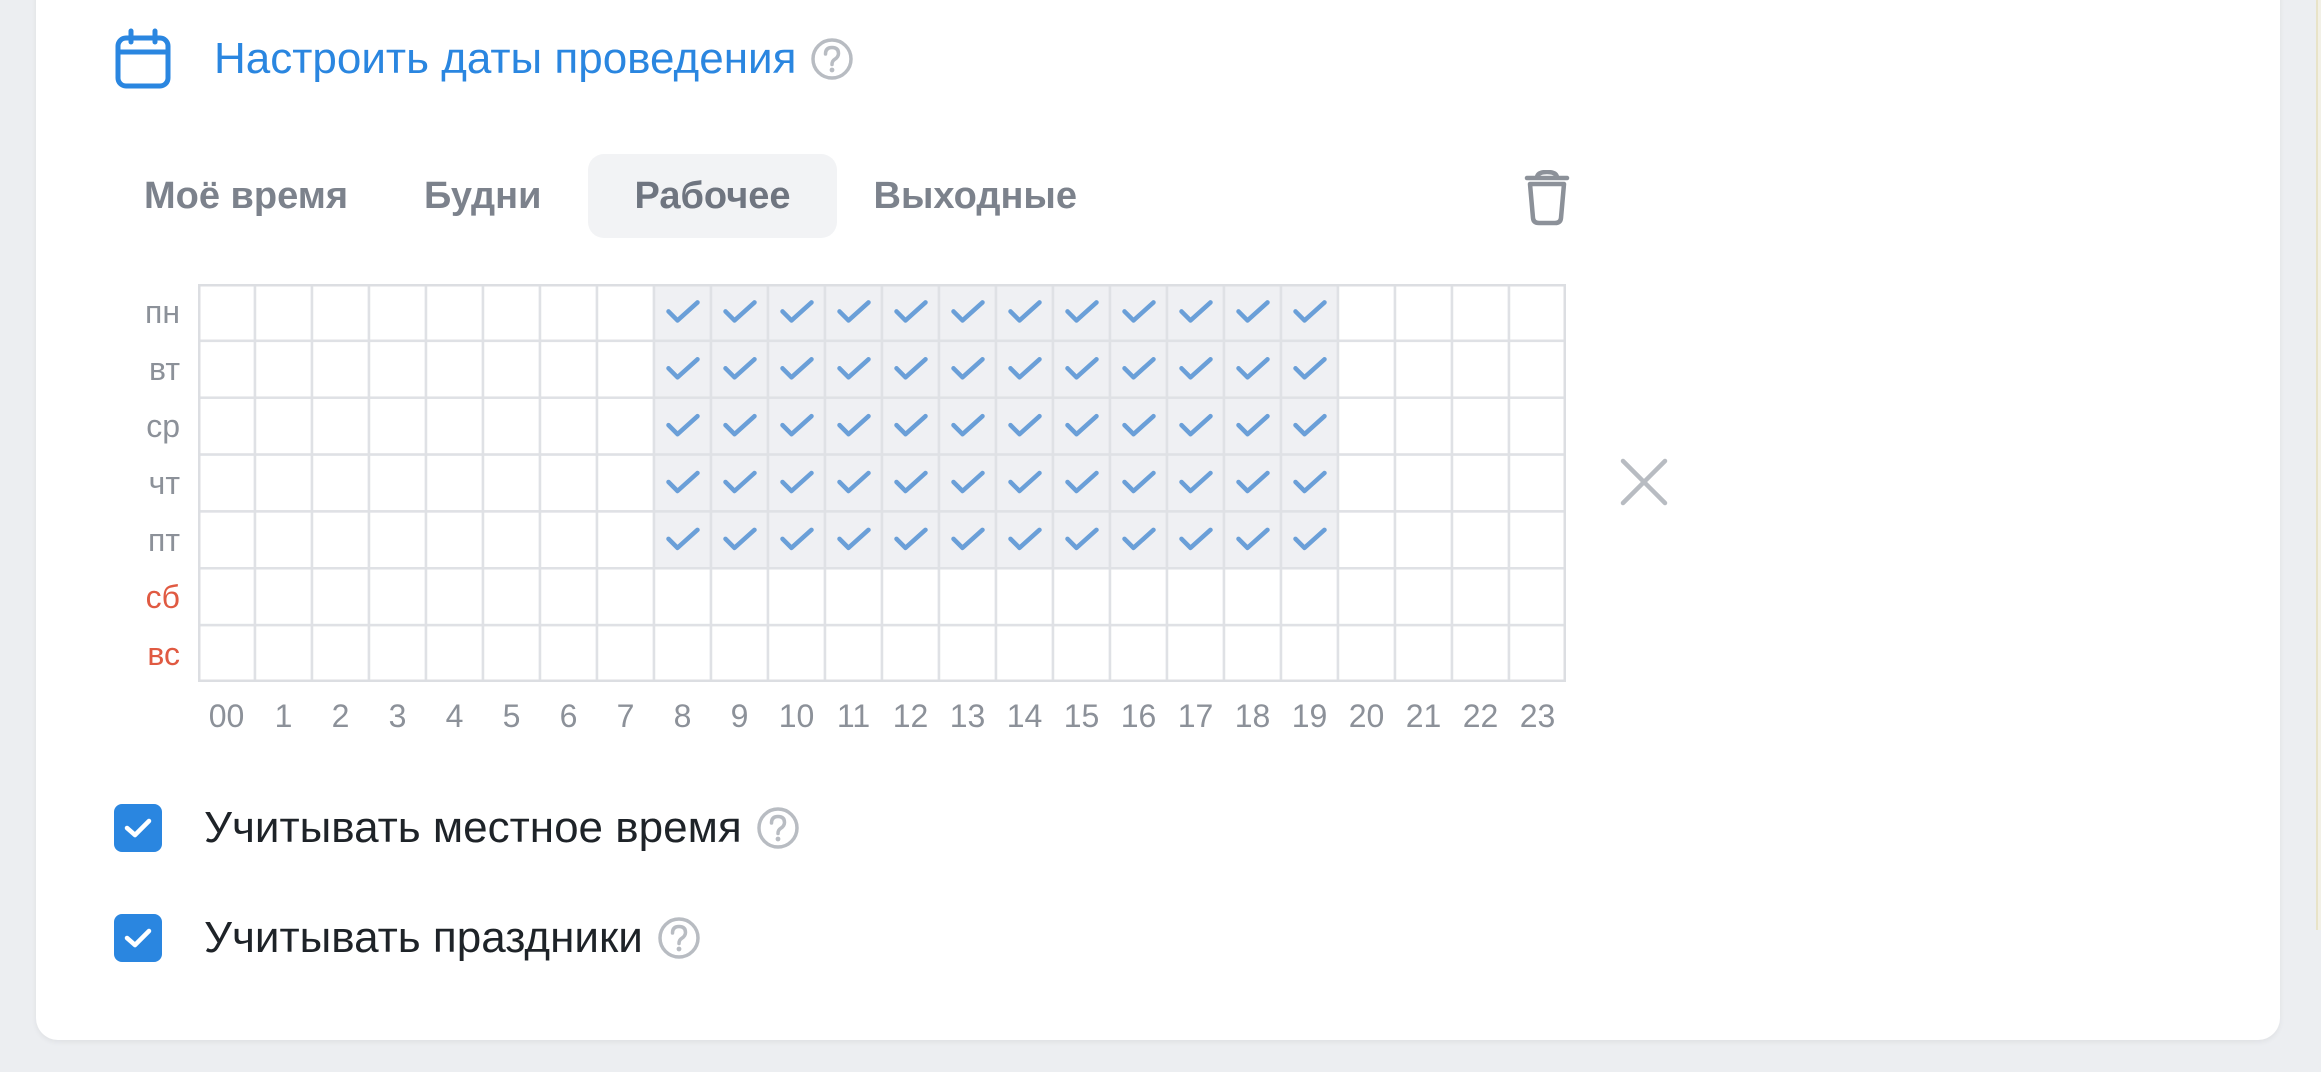  I want to click on schedule-cell-вс-17, so click(1195, 652).